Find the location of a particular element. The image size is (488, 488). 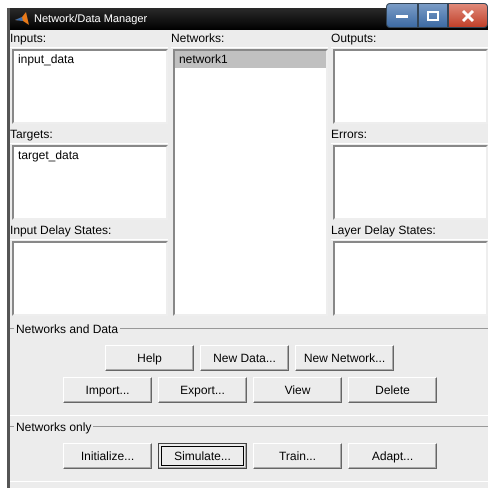

close-icon is located at coordinates (468, 16).